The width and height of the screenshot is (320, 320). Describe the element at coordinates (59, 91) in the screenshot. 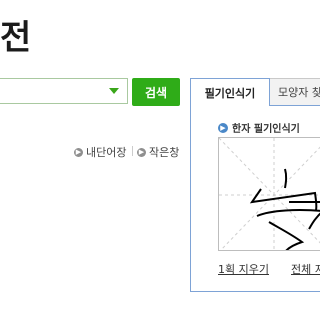

I see `search-input` at that location.